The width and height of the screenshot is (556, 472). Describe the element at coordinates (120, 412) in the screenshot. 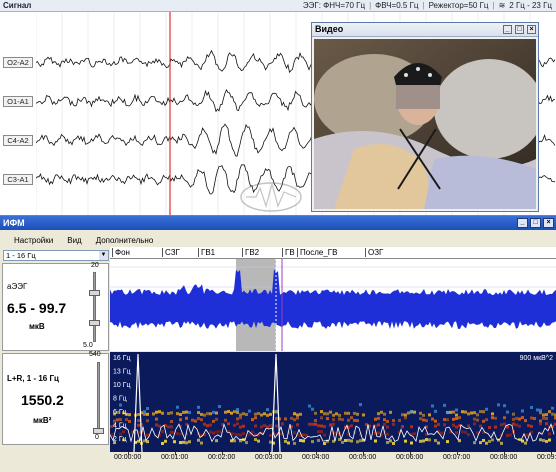

I see `freq-axis-label: 6 Гц` at that location.